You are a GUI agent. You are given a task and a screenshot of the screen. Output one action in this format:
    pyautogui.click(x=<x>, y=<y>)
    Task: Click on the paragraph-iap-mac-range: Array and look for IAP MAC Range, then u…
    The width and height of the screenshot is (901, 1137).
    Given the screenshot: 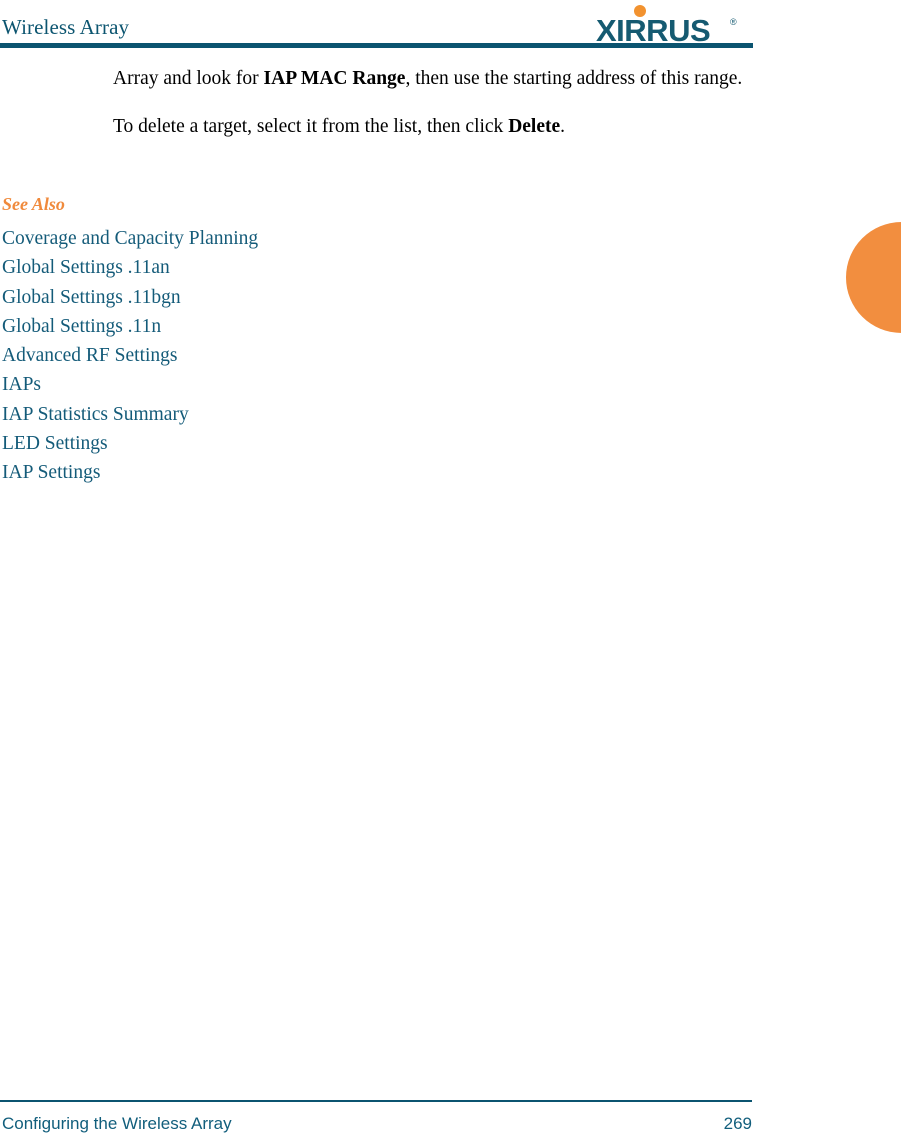 What is the action you would take?
    pyautogui.click(x=435, y=79)
    